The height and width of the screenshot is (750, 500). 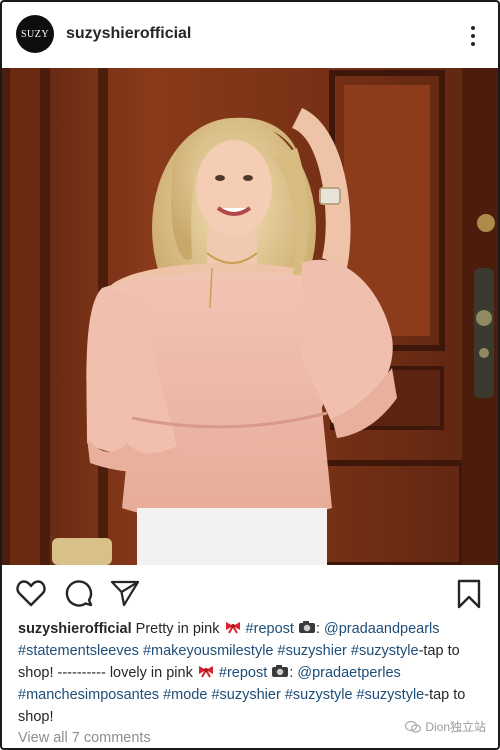 I want to click on view-comments-link: View all 7 comments, so click(x=84, y=738).